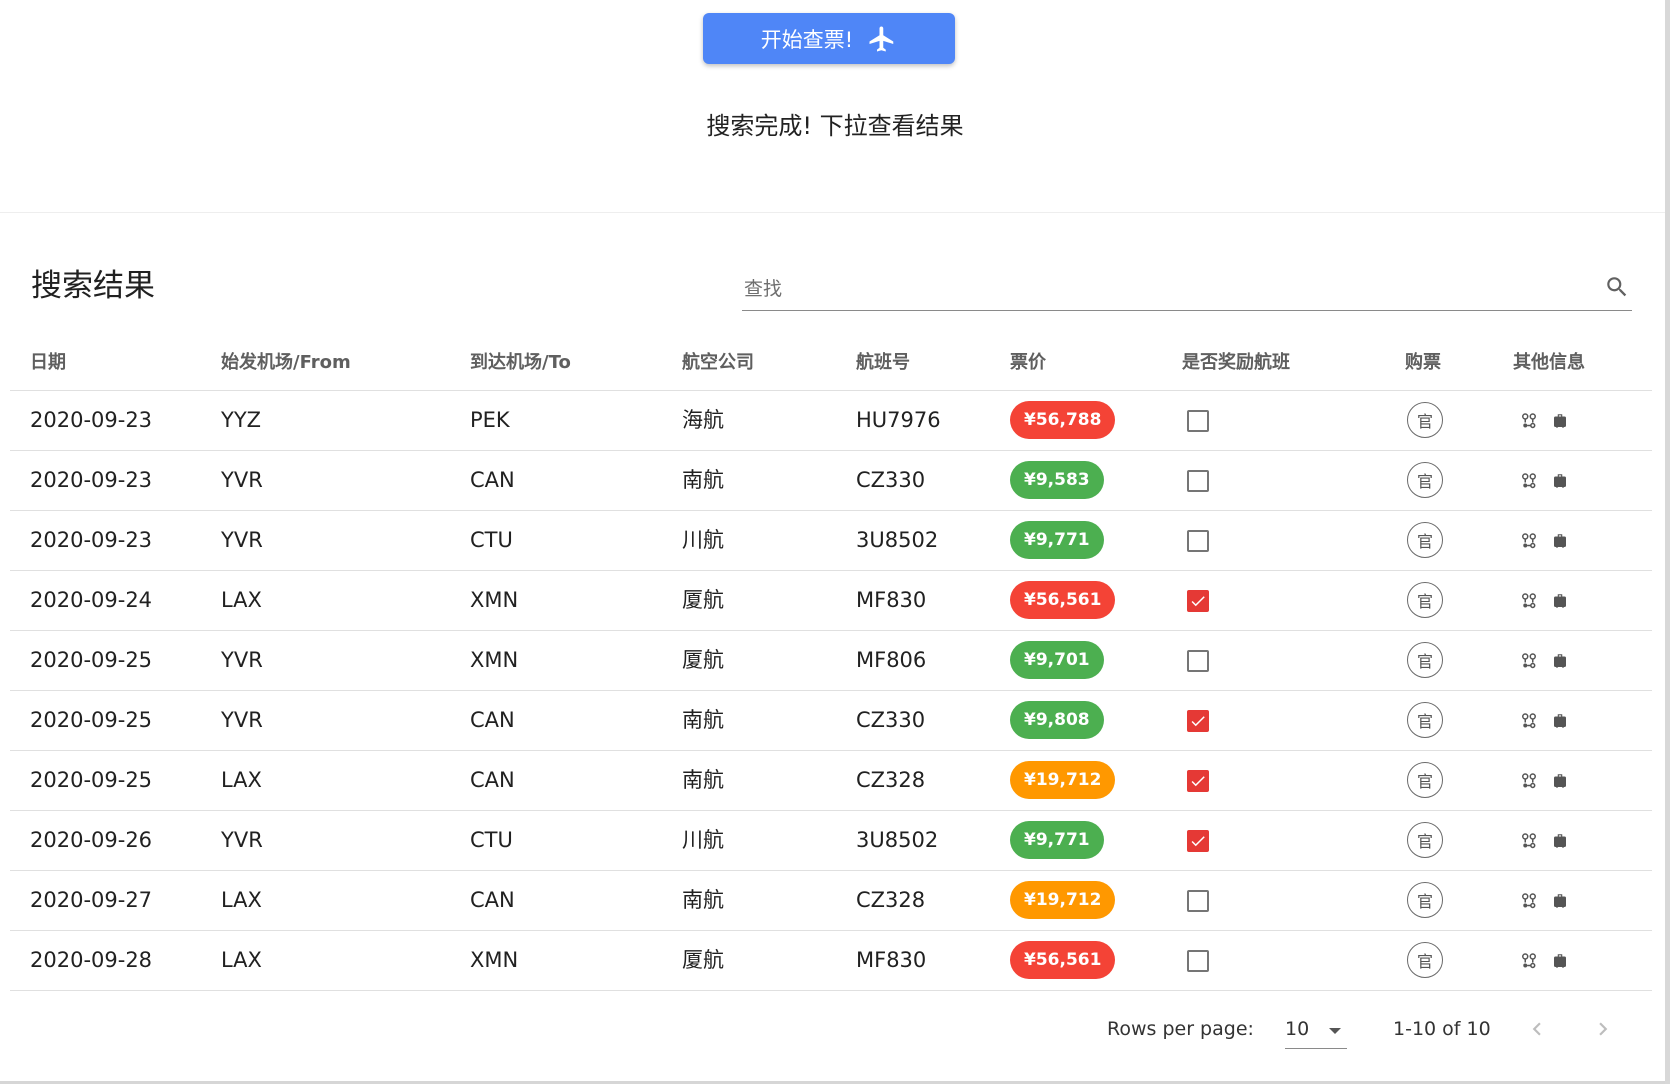  What do you see at coordinates (1549, 361) in the screenshot?
I see `column-header-info: 其他信息` at bounding box center [1549, 361].